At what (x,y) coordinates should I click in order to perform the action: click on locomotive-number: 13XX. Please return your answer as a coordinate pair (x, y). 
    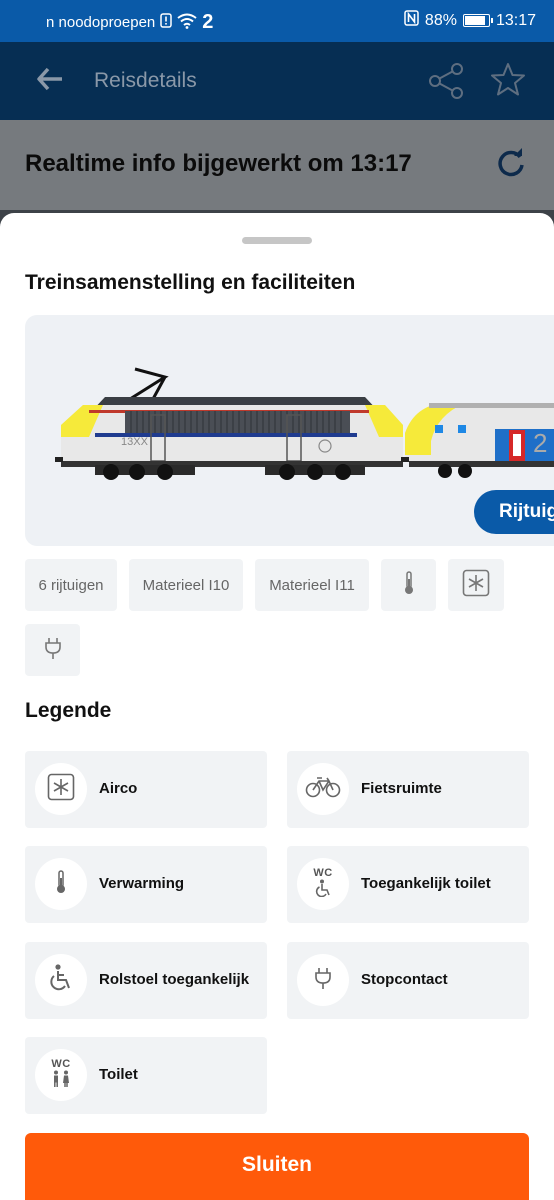
    Looking at the image, I should click on (135, 442).